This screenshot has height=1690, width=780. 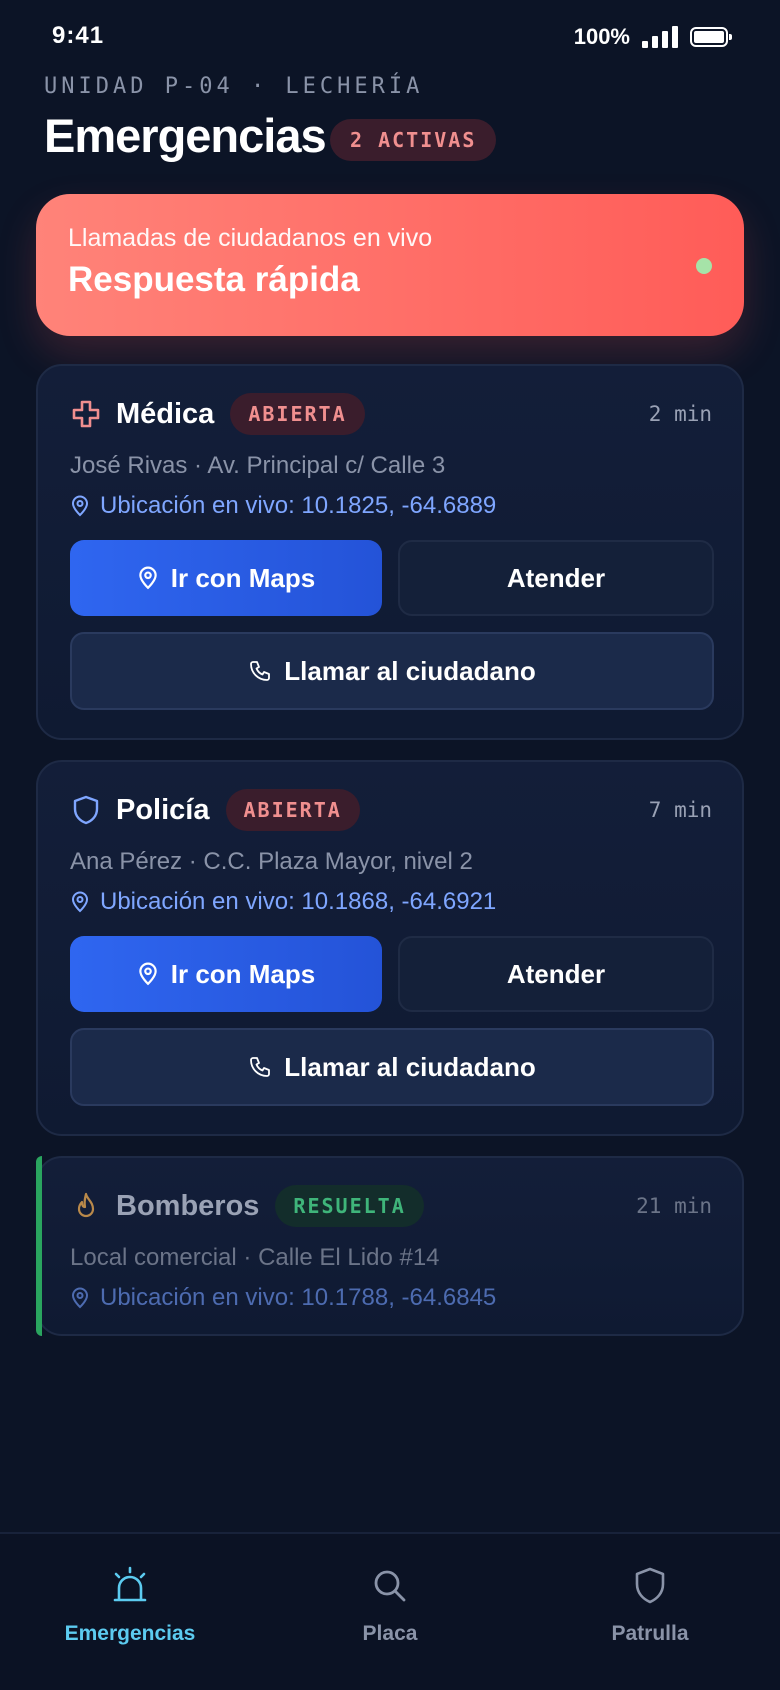 What do you see at coordinates (391, 414) in the screenshot?
I see `card-header: Médica ABIERTA 2 min` at bounding box center [391, 414].